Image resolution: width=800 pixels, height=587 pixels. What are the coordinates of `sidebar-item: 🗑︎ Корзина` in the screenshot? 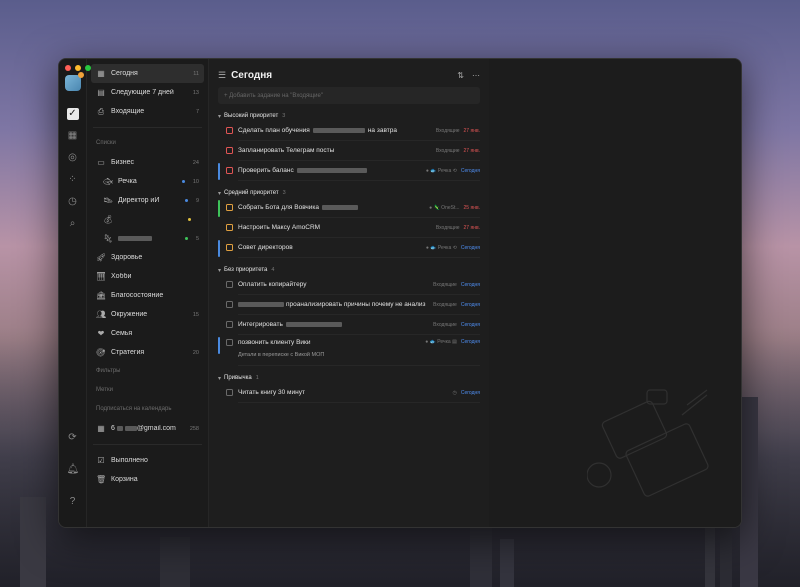 It's located at (147, 479).